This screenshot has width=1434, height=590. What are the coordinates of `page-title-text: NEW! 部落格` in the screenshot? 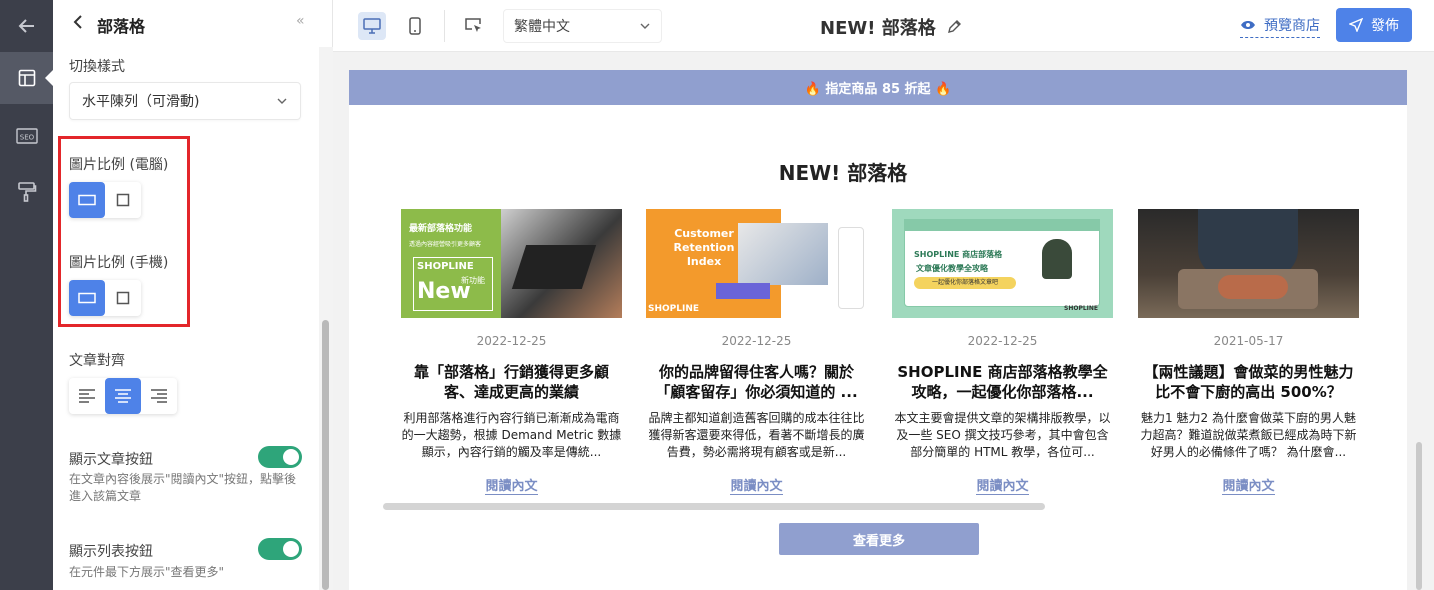 It's located at (878, 28).